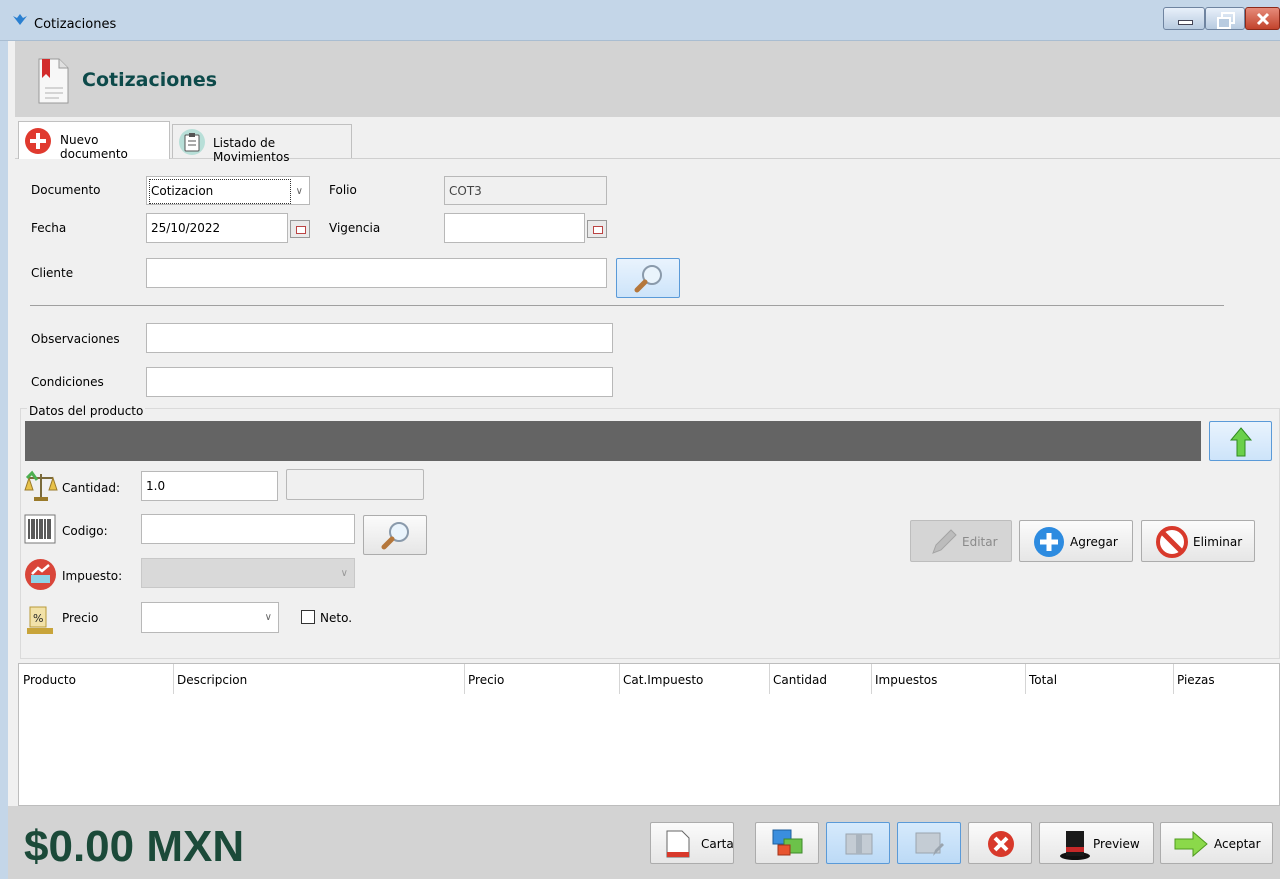 Image resolution: width=1280 pixels, height=879 pixels. Describe the element at coordinates (210, 617) in the screenshot. I see `precio-select: ∨` at that location.